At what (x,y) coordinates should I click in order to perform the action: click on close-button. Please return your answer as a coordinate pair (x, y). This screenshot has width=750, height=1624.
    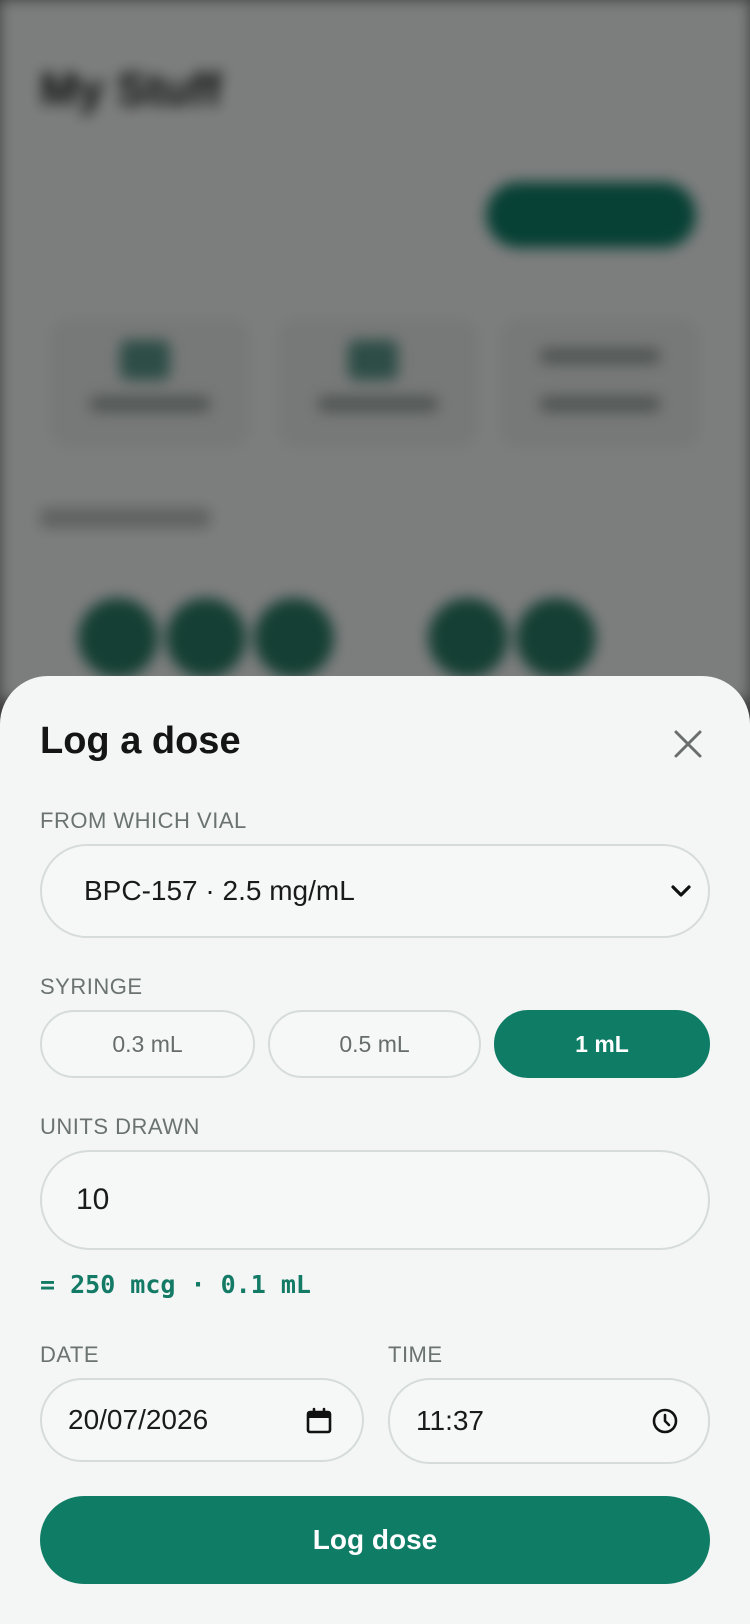
    Looking at the image, I should click on (688, 744).